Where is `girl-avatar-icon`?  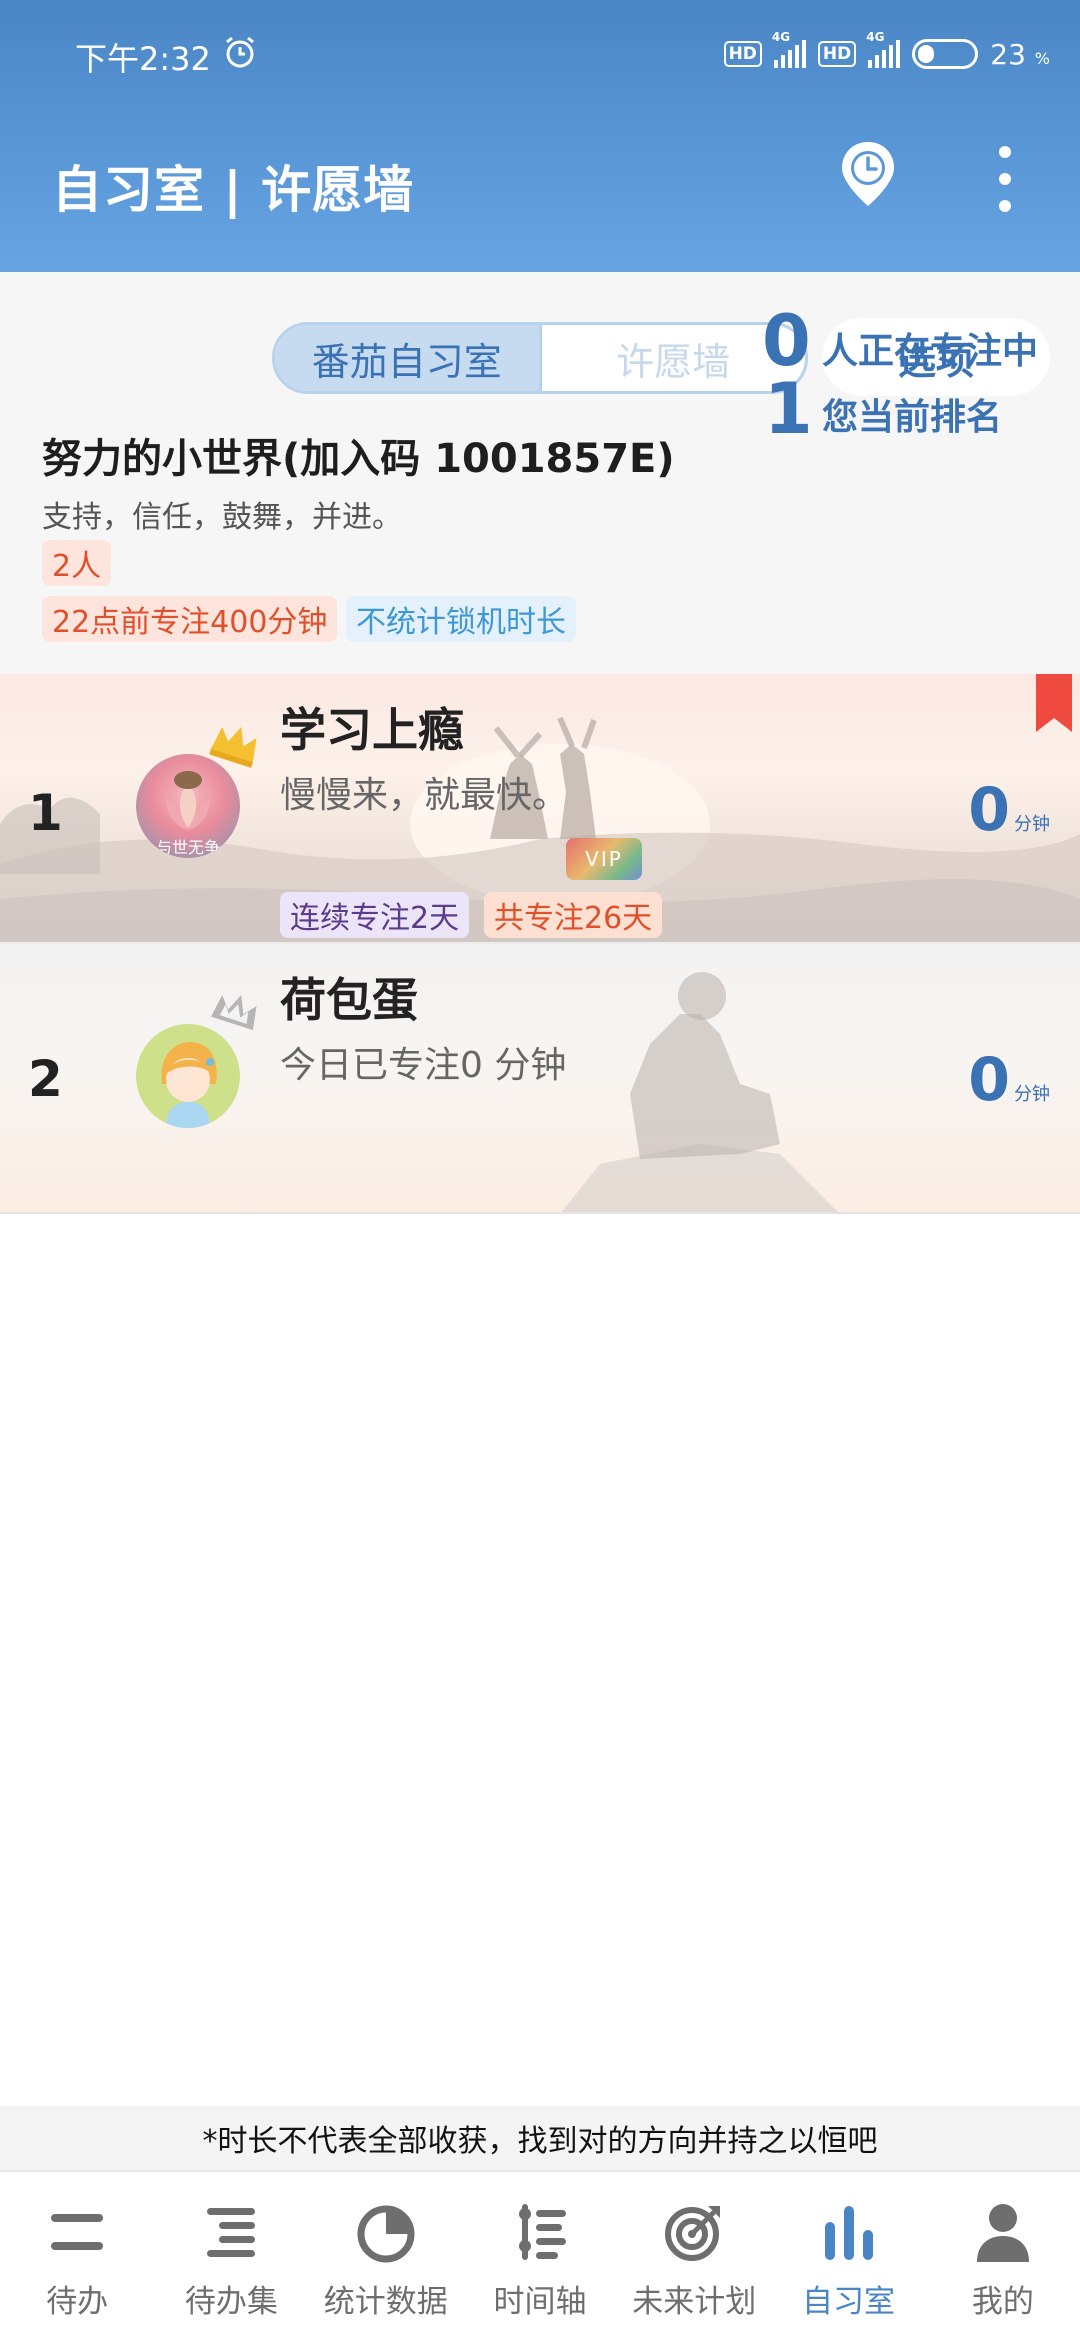
girl-avatar-icon is located at coordinates (189, 1085).